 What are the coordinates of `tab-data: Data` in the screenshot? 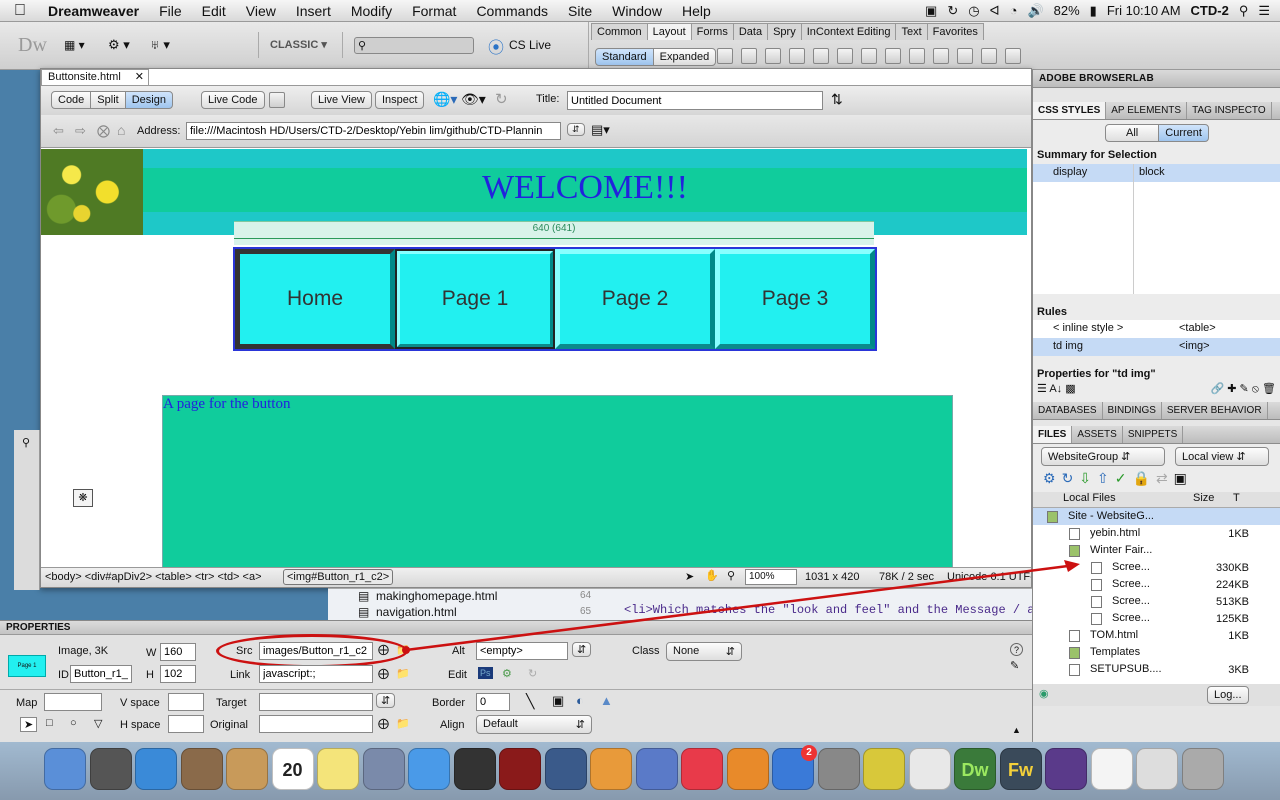 It's located at (750, 31).